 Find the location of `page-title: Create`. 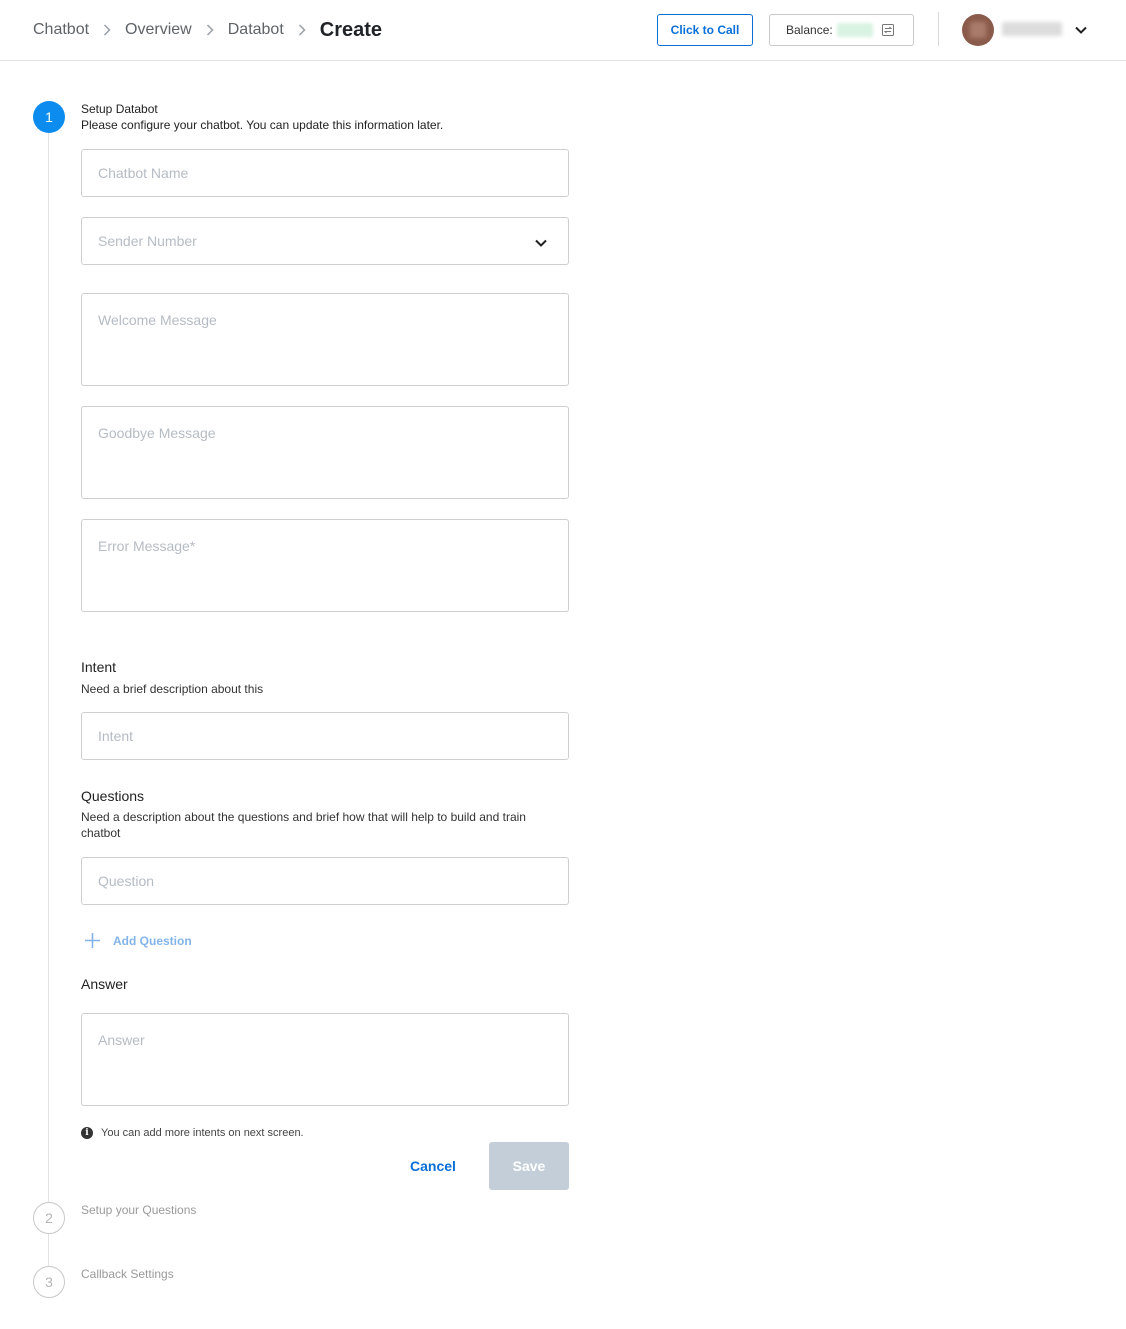

page-title: Create is located at coordinates (351, 29).